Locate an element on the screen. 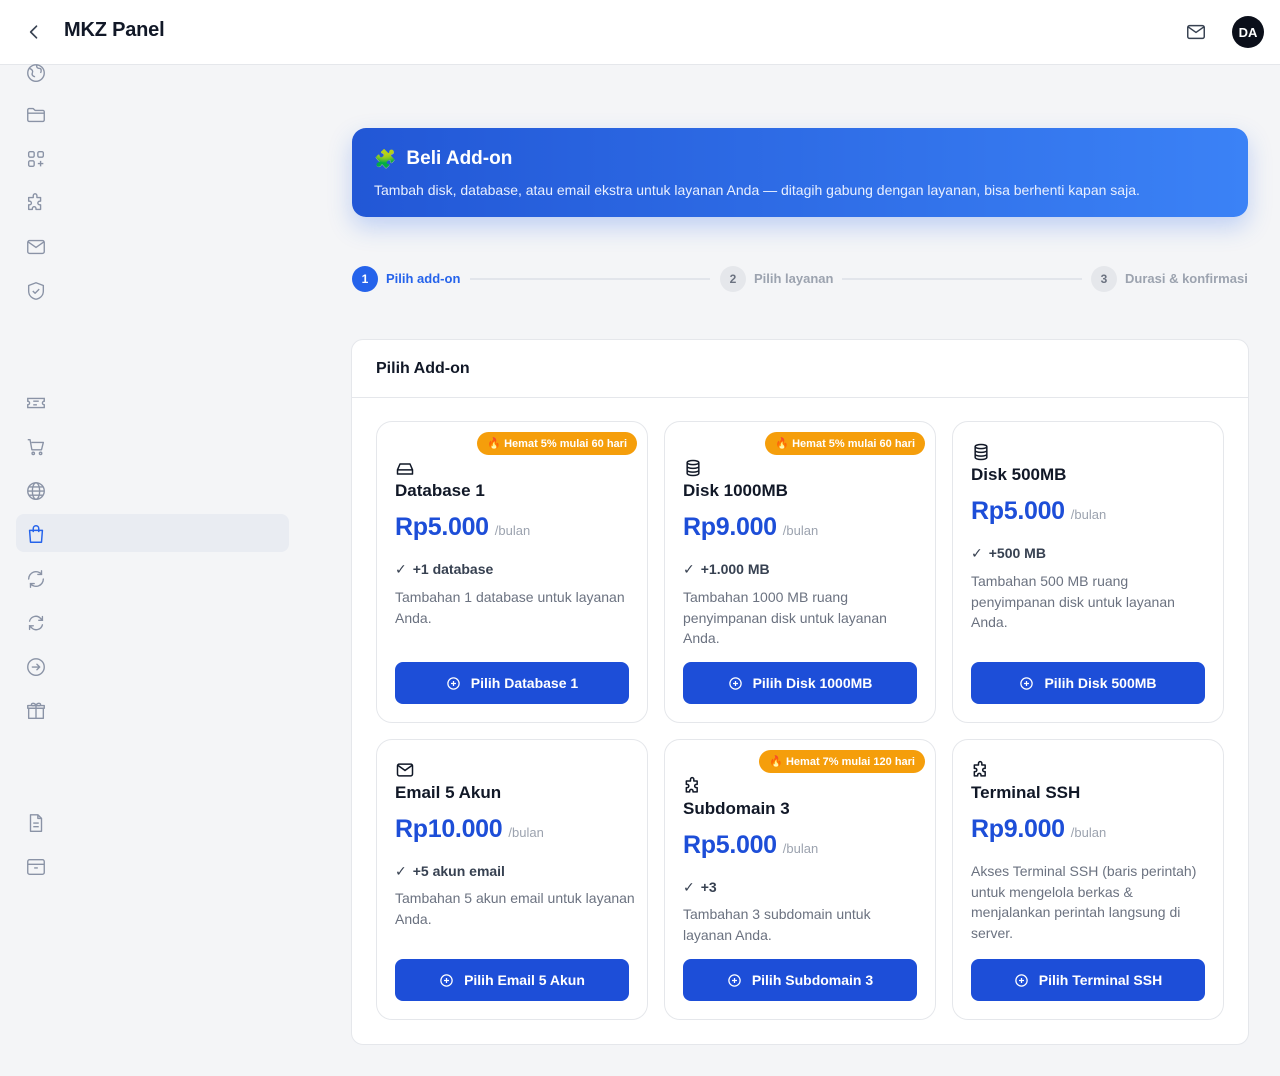 This screenshot has height=1076, width=1280. sidebar-item-invoices is located at coordinates (152, 822).